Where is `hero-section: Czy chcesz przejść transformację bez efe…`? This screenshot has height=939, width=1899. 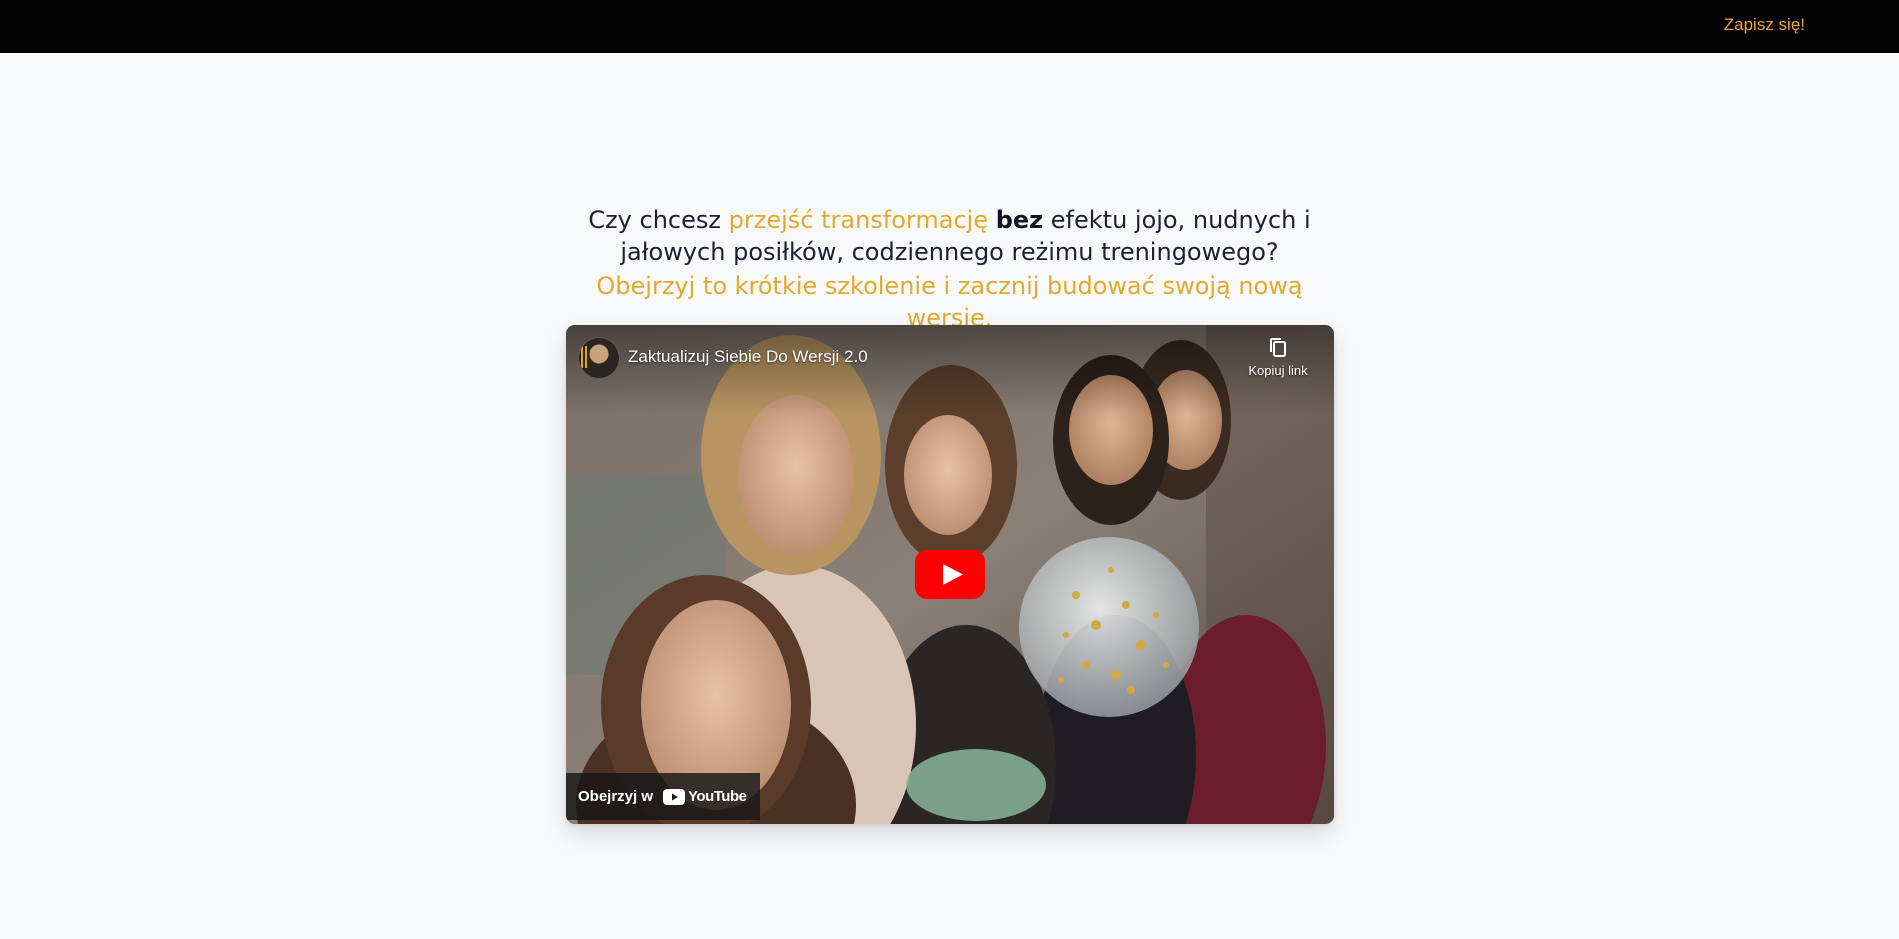
hero-section: Czy chcesz przejść transformację bez efe… is located at coordinates (949, 269).